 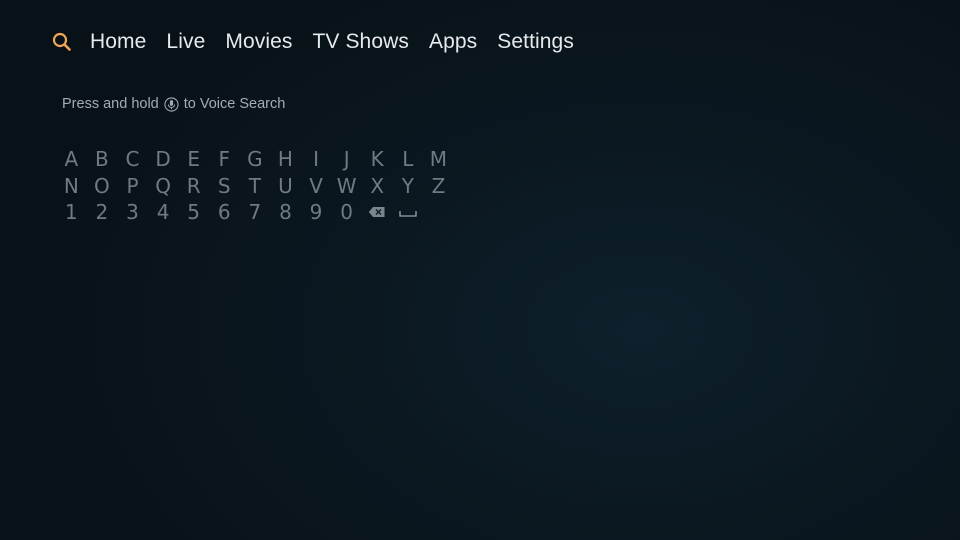 What do you see at coordinates (185, 42) in the screenshot?
I see `nav-item-live: Live` at bounding box center [185, 42].